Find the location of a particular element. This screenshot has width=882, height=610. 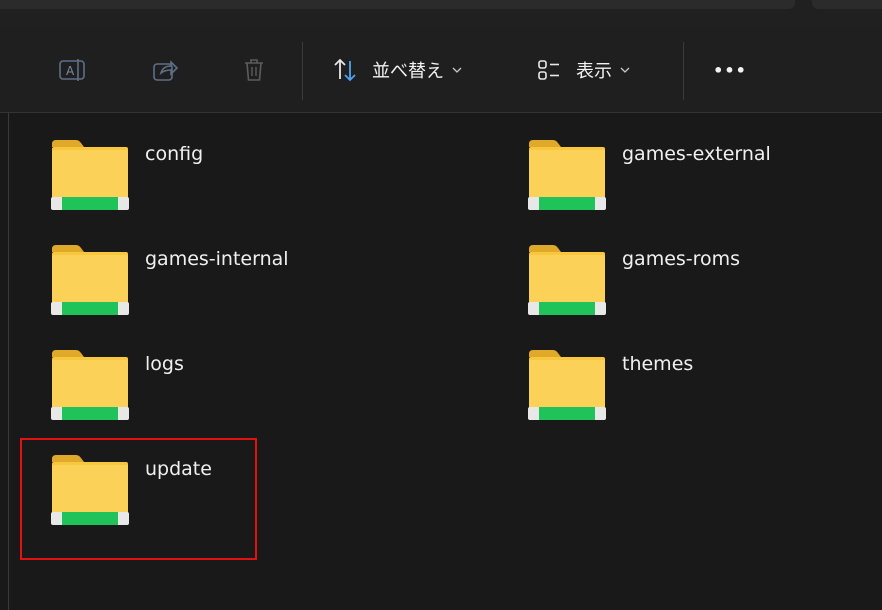

command-bar: A 並べ替え 表示 ••• is located at coordinates (441, 69).